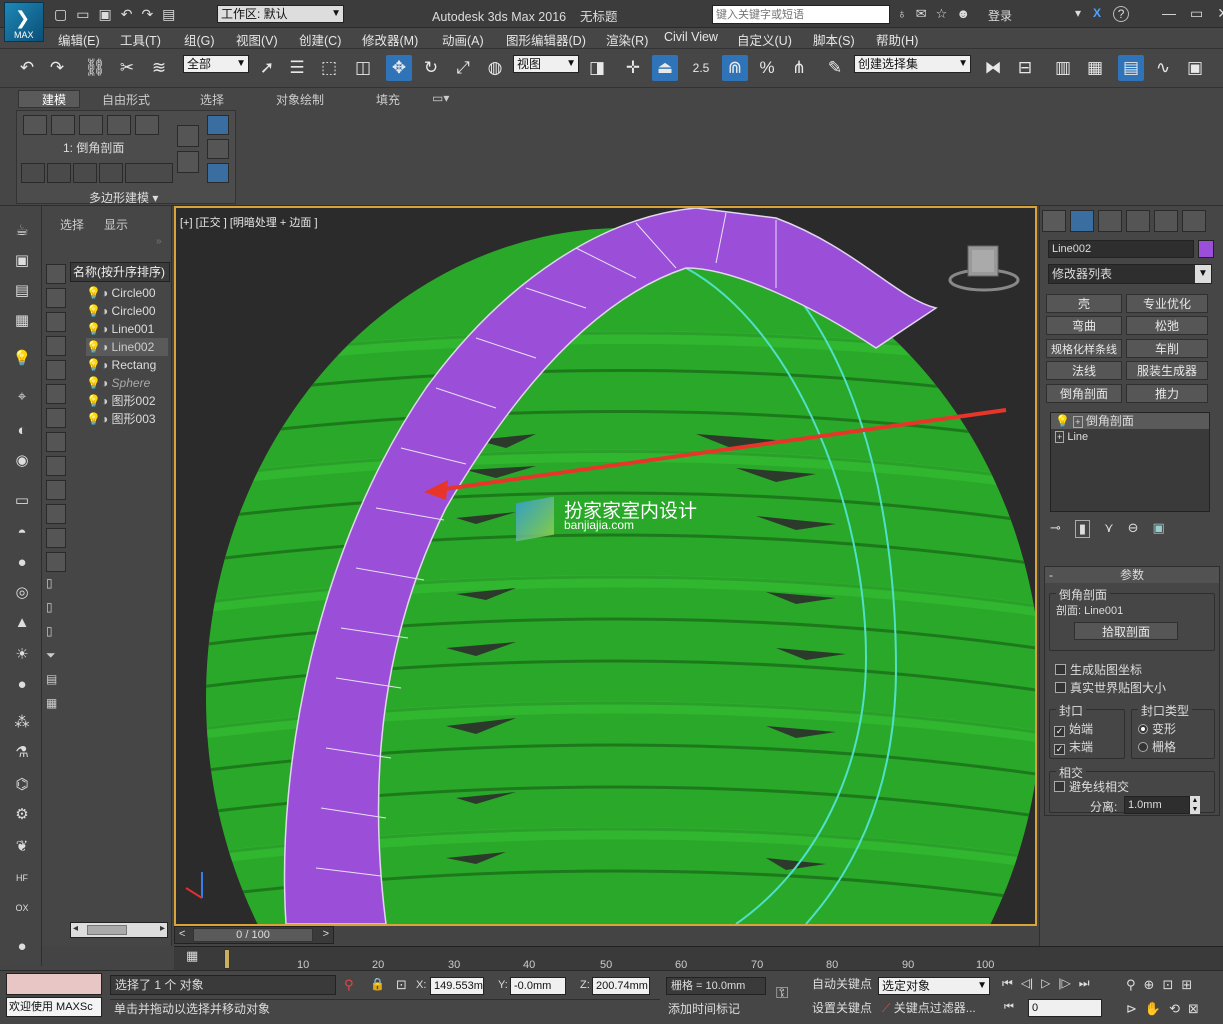 Image resolution: width=1223 pixels, height=1024 pixels. I want to click on motion-tab-icon, so click(1138, 221).